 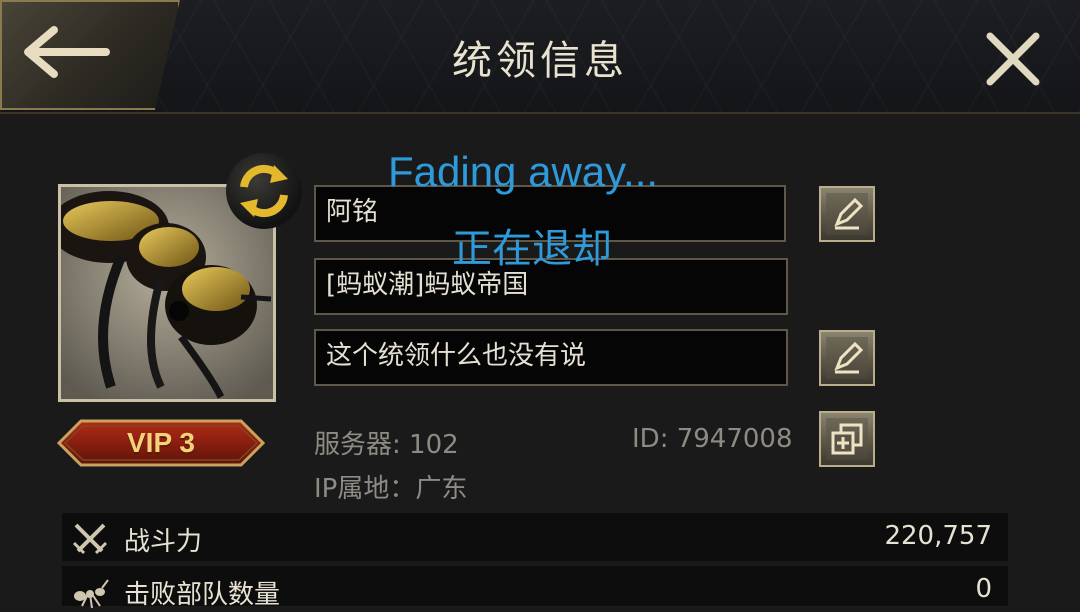 What do you see at coordinates (386, 445) in the screenshot?
I see `server-label: 服务器: 102` at bounding box center [386, 445].